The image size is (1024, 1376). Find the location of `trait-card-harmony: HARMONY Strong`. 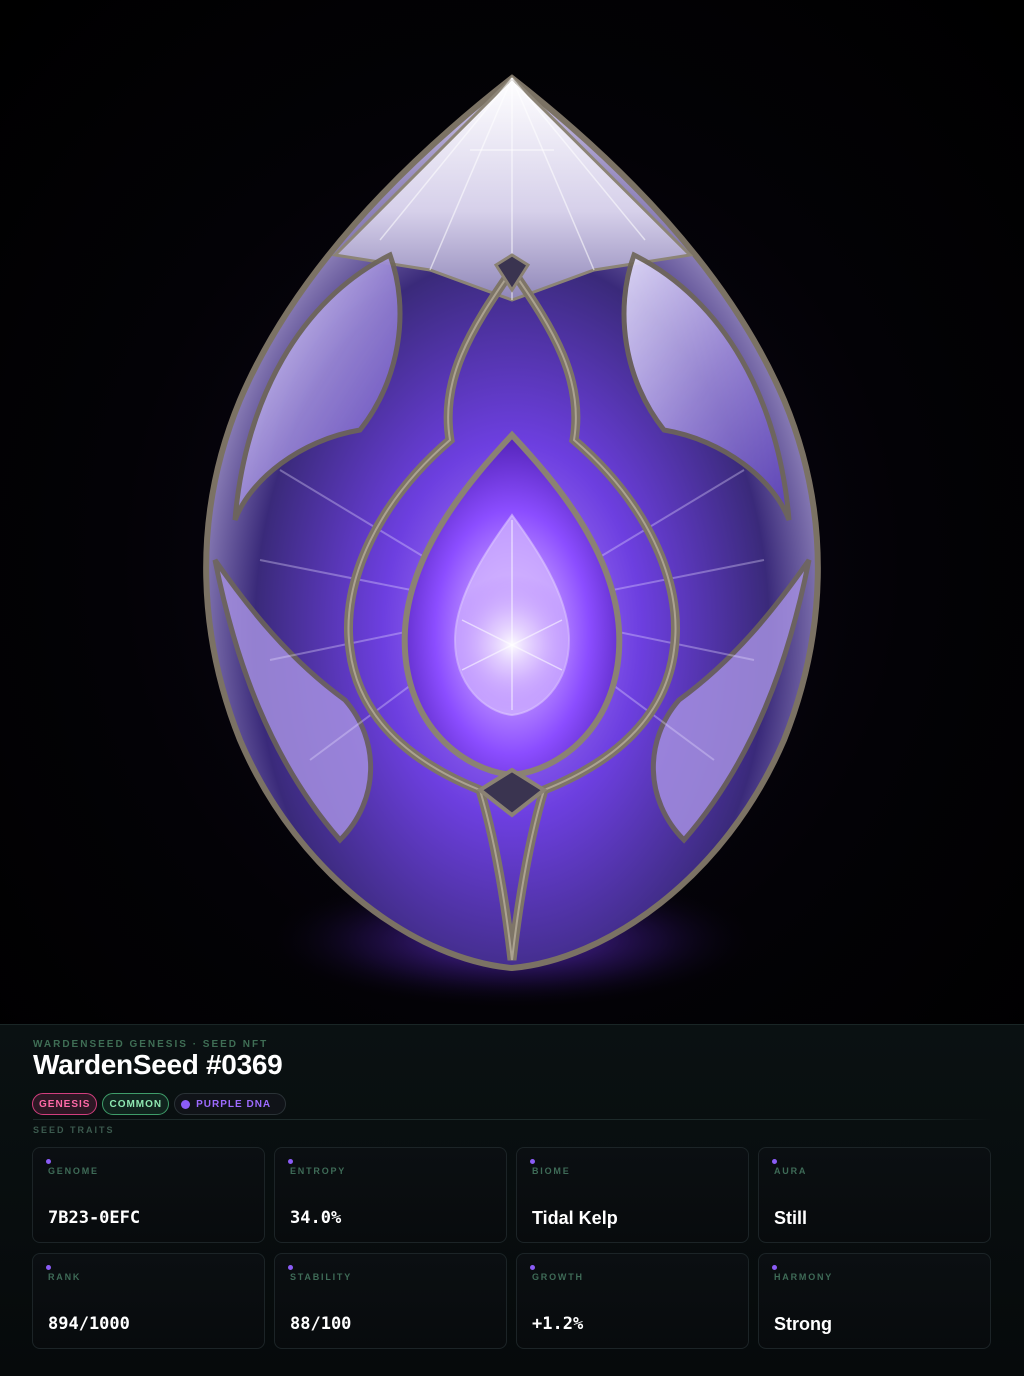

trait-card-harmony: HARMONY Strong is located at coordinates (874, 1301).